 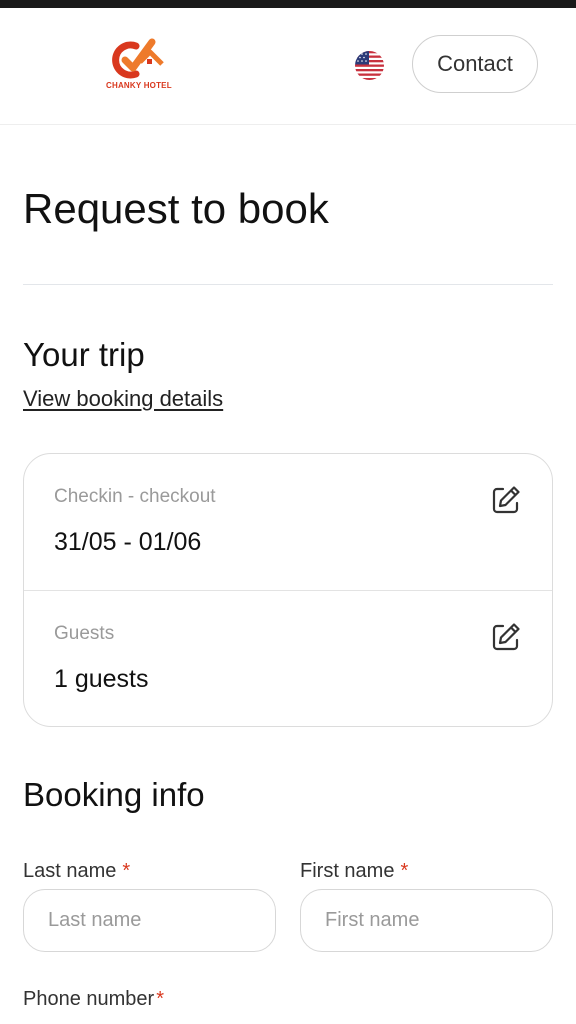 What do you see at coordinates (135, 496) in the screenshot?
I see `dates-label: Checkin - checkout` at bounding box center [135, 496].